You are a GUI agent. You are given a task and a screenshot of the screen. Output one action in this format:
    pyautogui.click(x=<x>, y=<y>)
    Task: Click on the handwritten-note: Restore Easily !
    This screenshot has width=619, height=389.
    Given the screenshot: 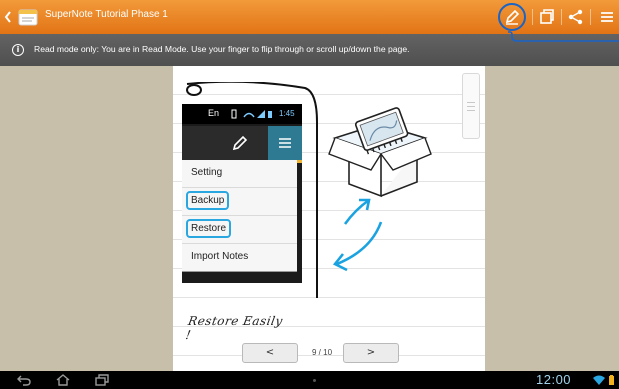 What is the action you would take?
    pyautogui.click(x=237, y=326)
    